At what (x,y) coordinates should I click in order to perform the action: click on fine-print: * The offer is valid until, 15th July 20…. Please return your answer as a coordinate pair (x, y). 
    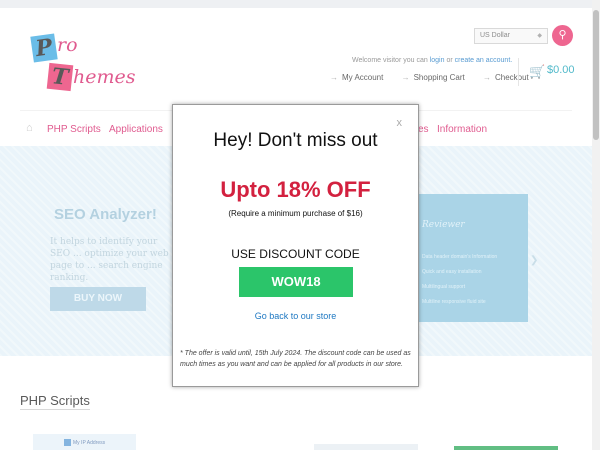
    Looking at the image, I should click on (295, 359).